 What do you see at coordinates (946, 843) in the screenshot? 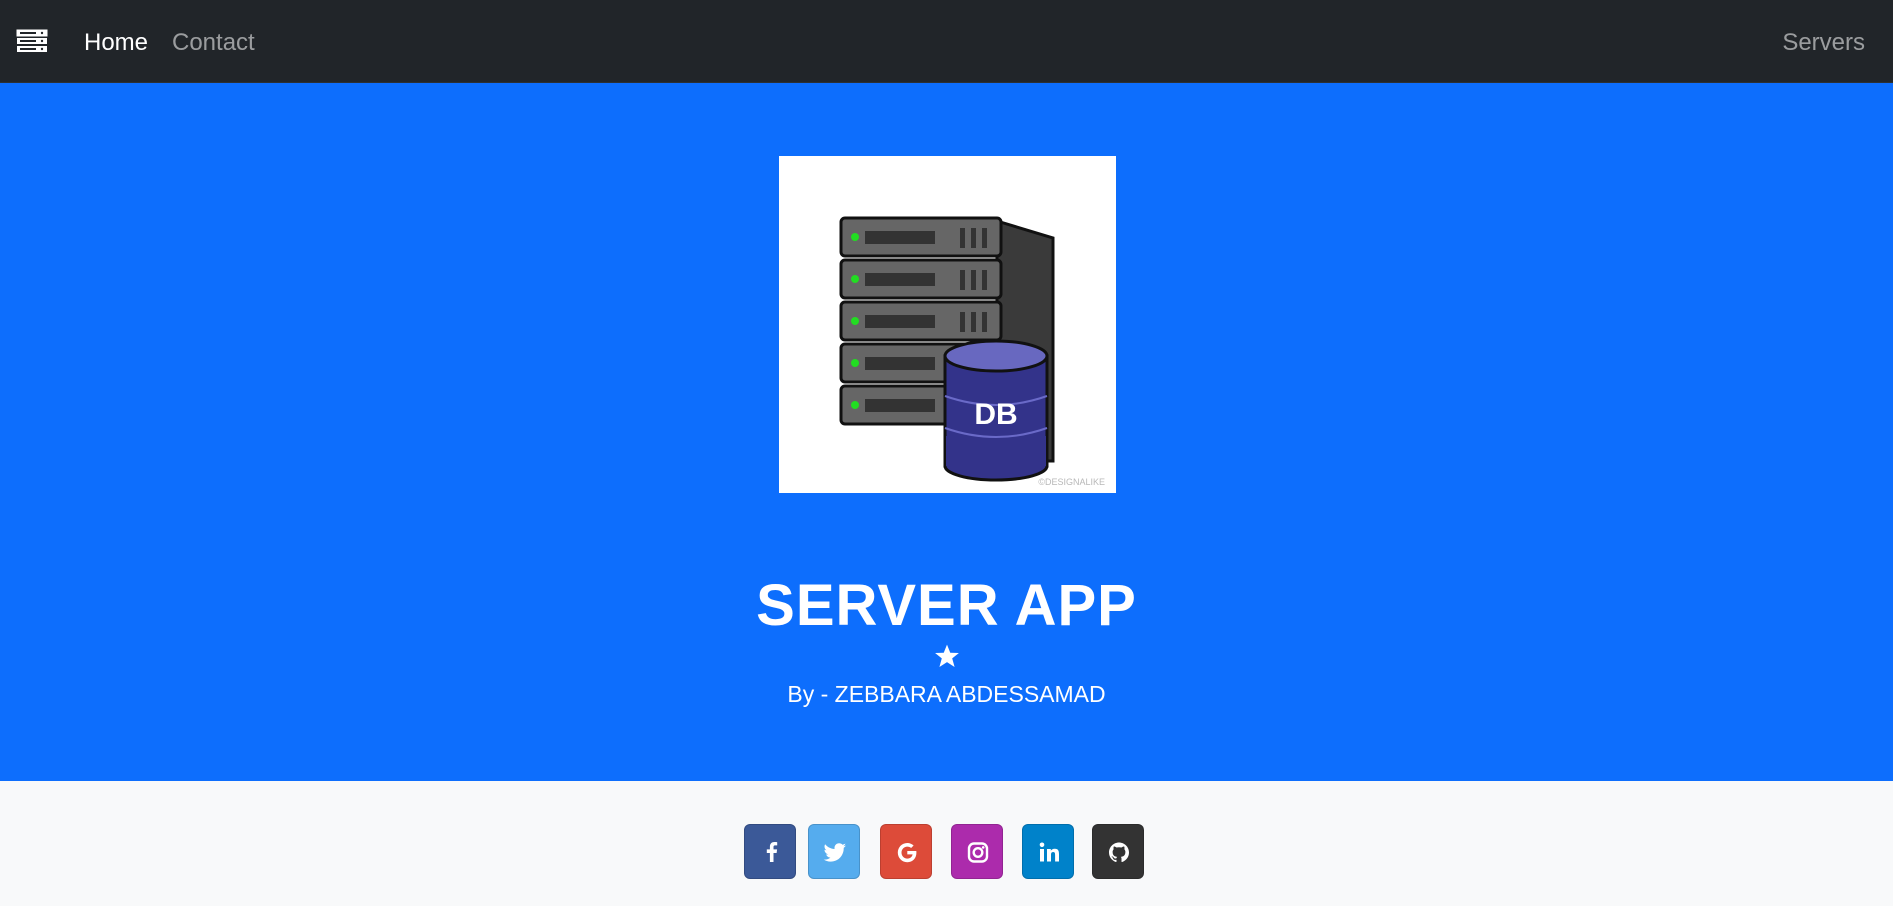
I see `footer` at bounding box center [946, 843].